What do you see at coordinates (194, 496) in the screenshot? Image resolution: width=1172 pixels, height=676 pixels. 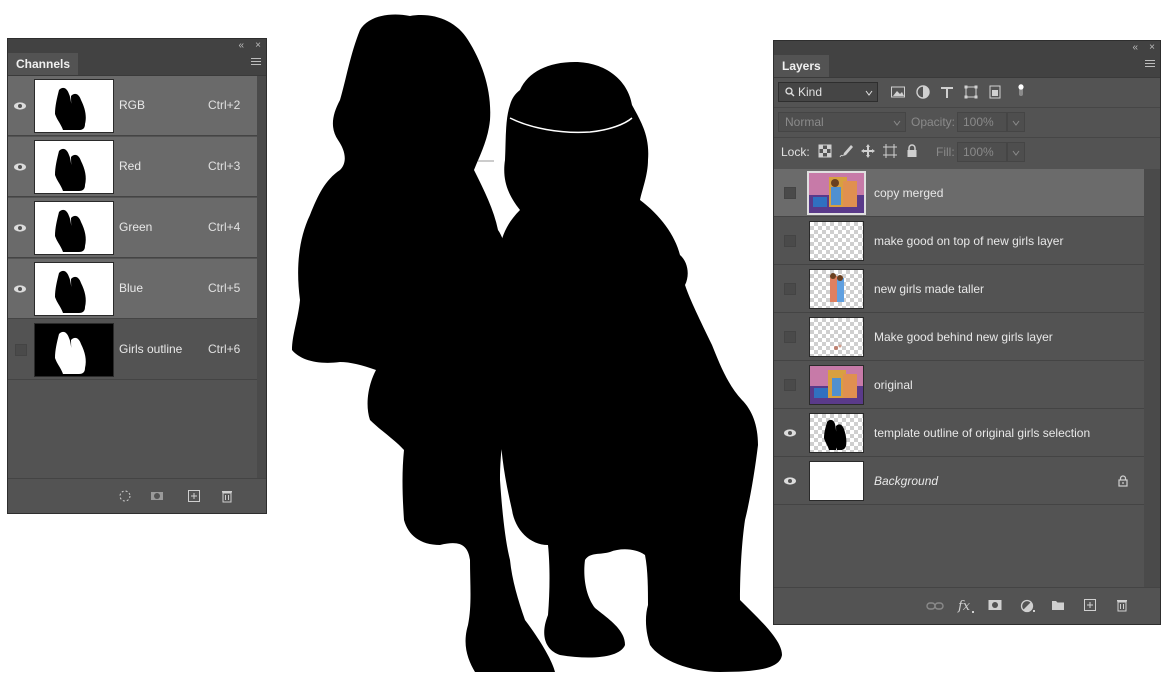 I see `new-channel-icon` at bounding box center [194, 496].